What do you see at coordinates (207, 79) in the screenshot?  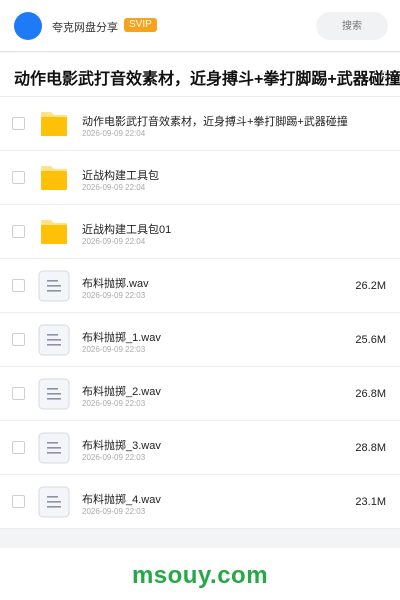 I see `page-title: 动作电影武打音效素材，近身搏斗+拳打脚踢+武器碰撞` at bounding box center [207, 79].